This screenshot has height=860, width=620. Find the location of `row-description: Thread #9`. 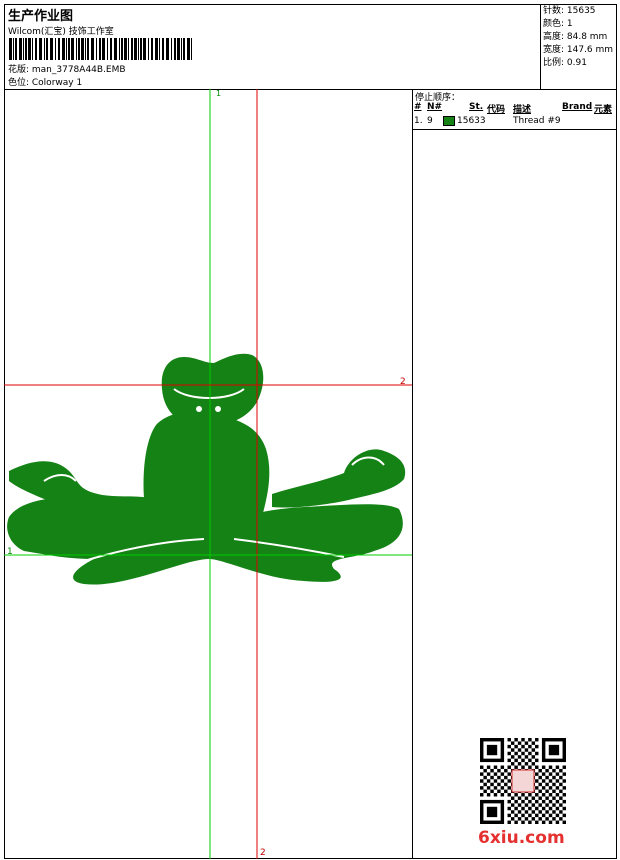

row-description: Thread #9 is located at coordinates (537, 121).